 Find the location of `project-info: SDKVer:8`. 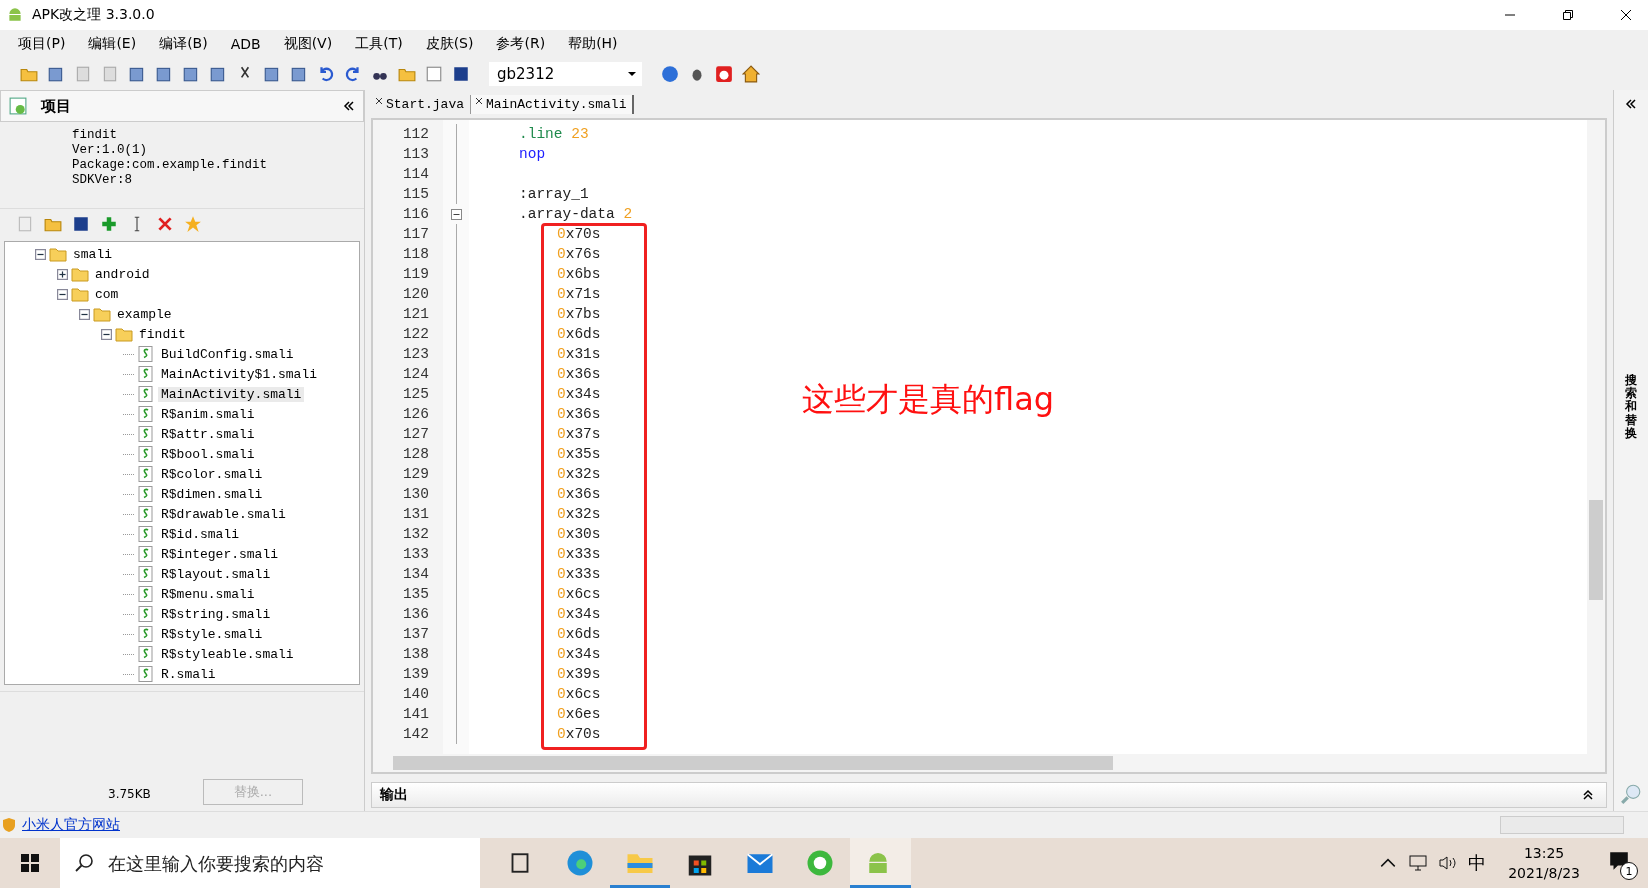

project-info: SDKVer:8 is located at coordinates (102, 180).